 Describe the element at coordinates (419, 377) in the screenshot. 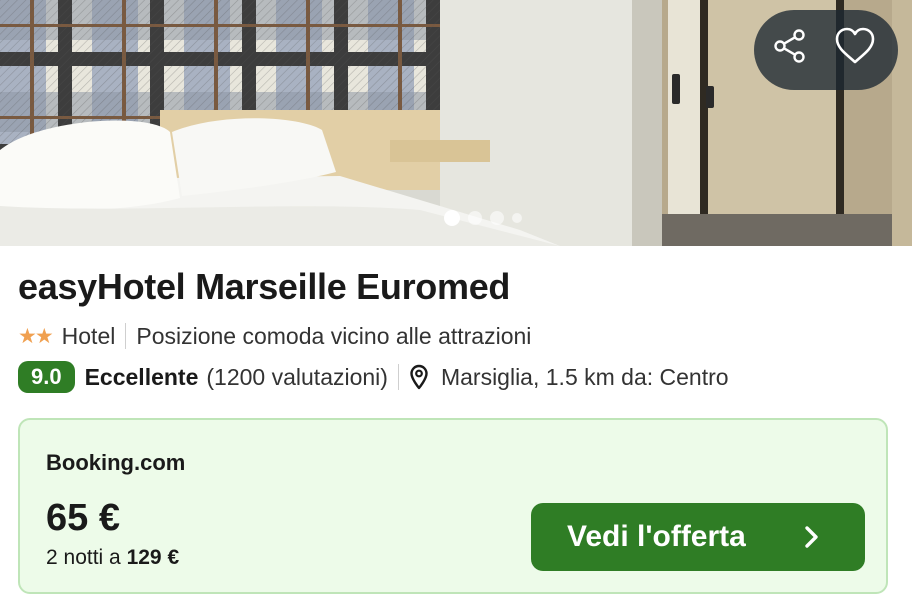

I see `map-pin-icon` at that location.